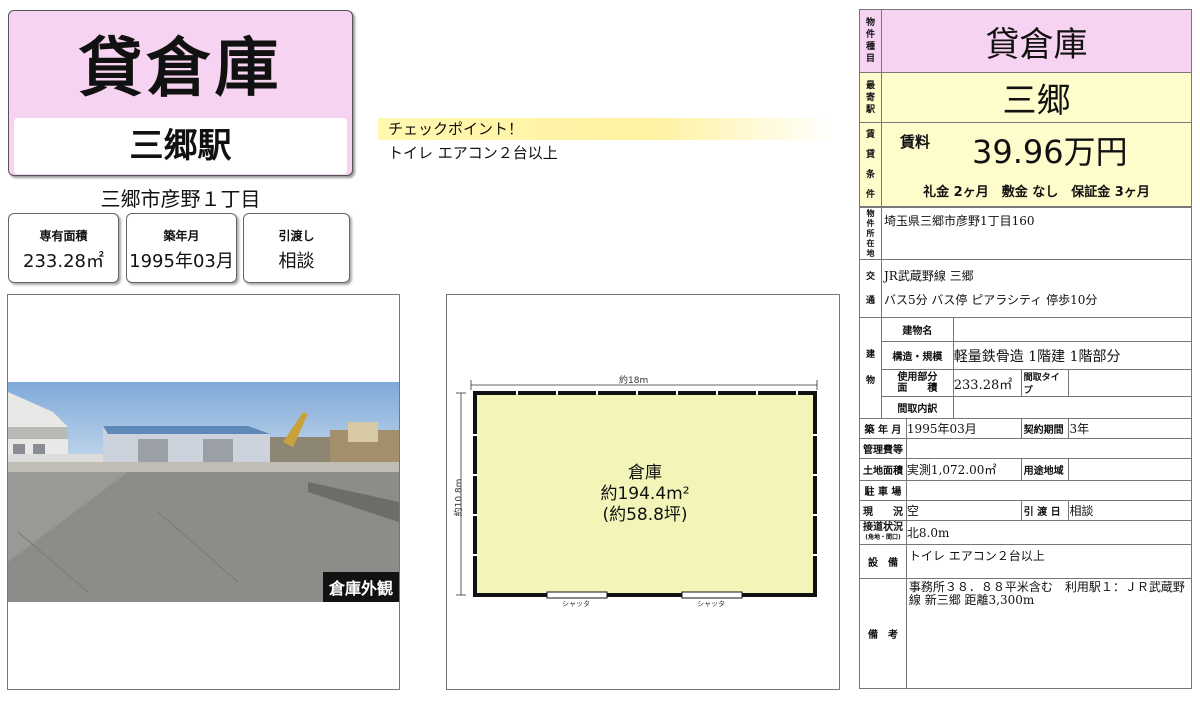 The width and height of the screenshot is (1200, 716). I want to click on building-name-label: 建物名, so click(917, 329).